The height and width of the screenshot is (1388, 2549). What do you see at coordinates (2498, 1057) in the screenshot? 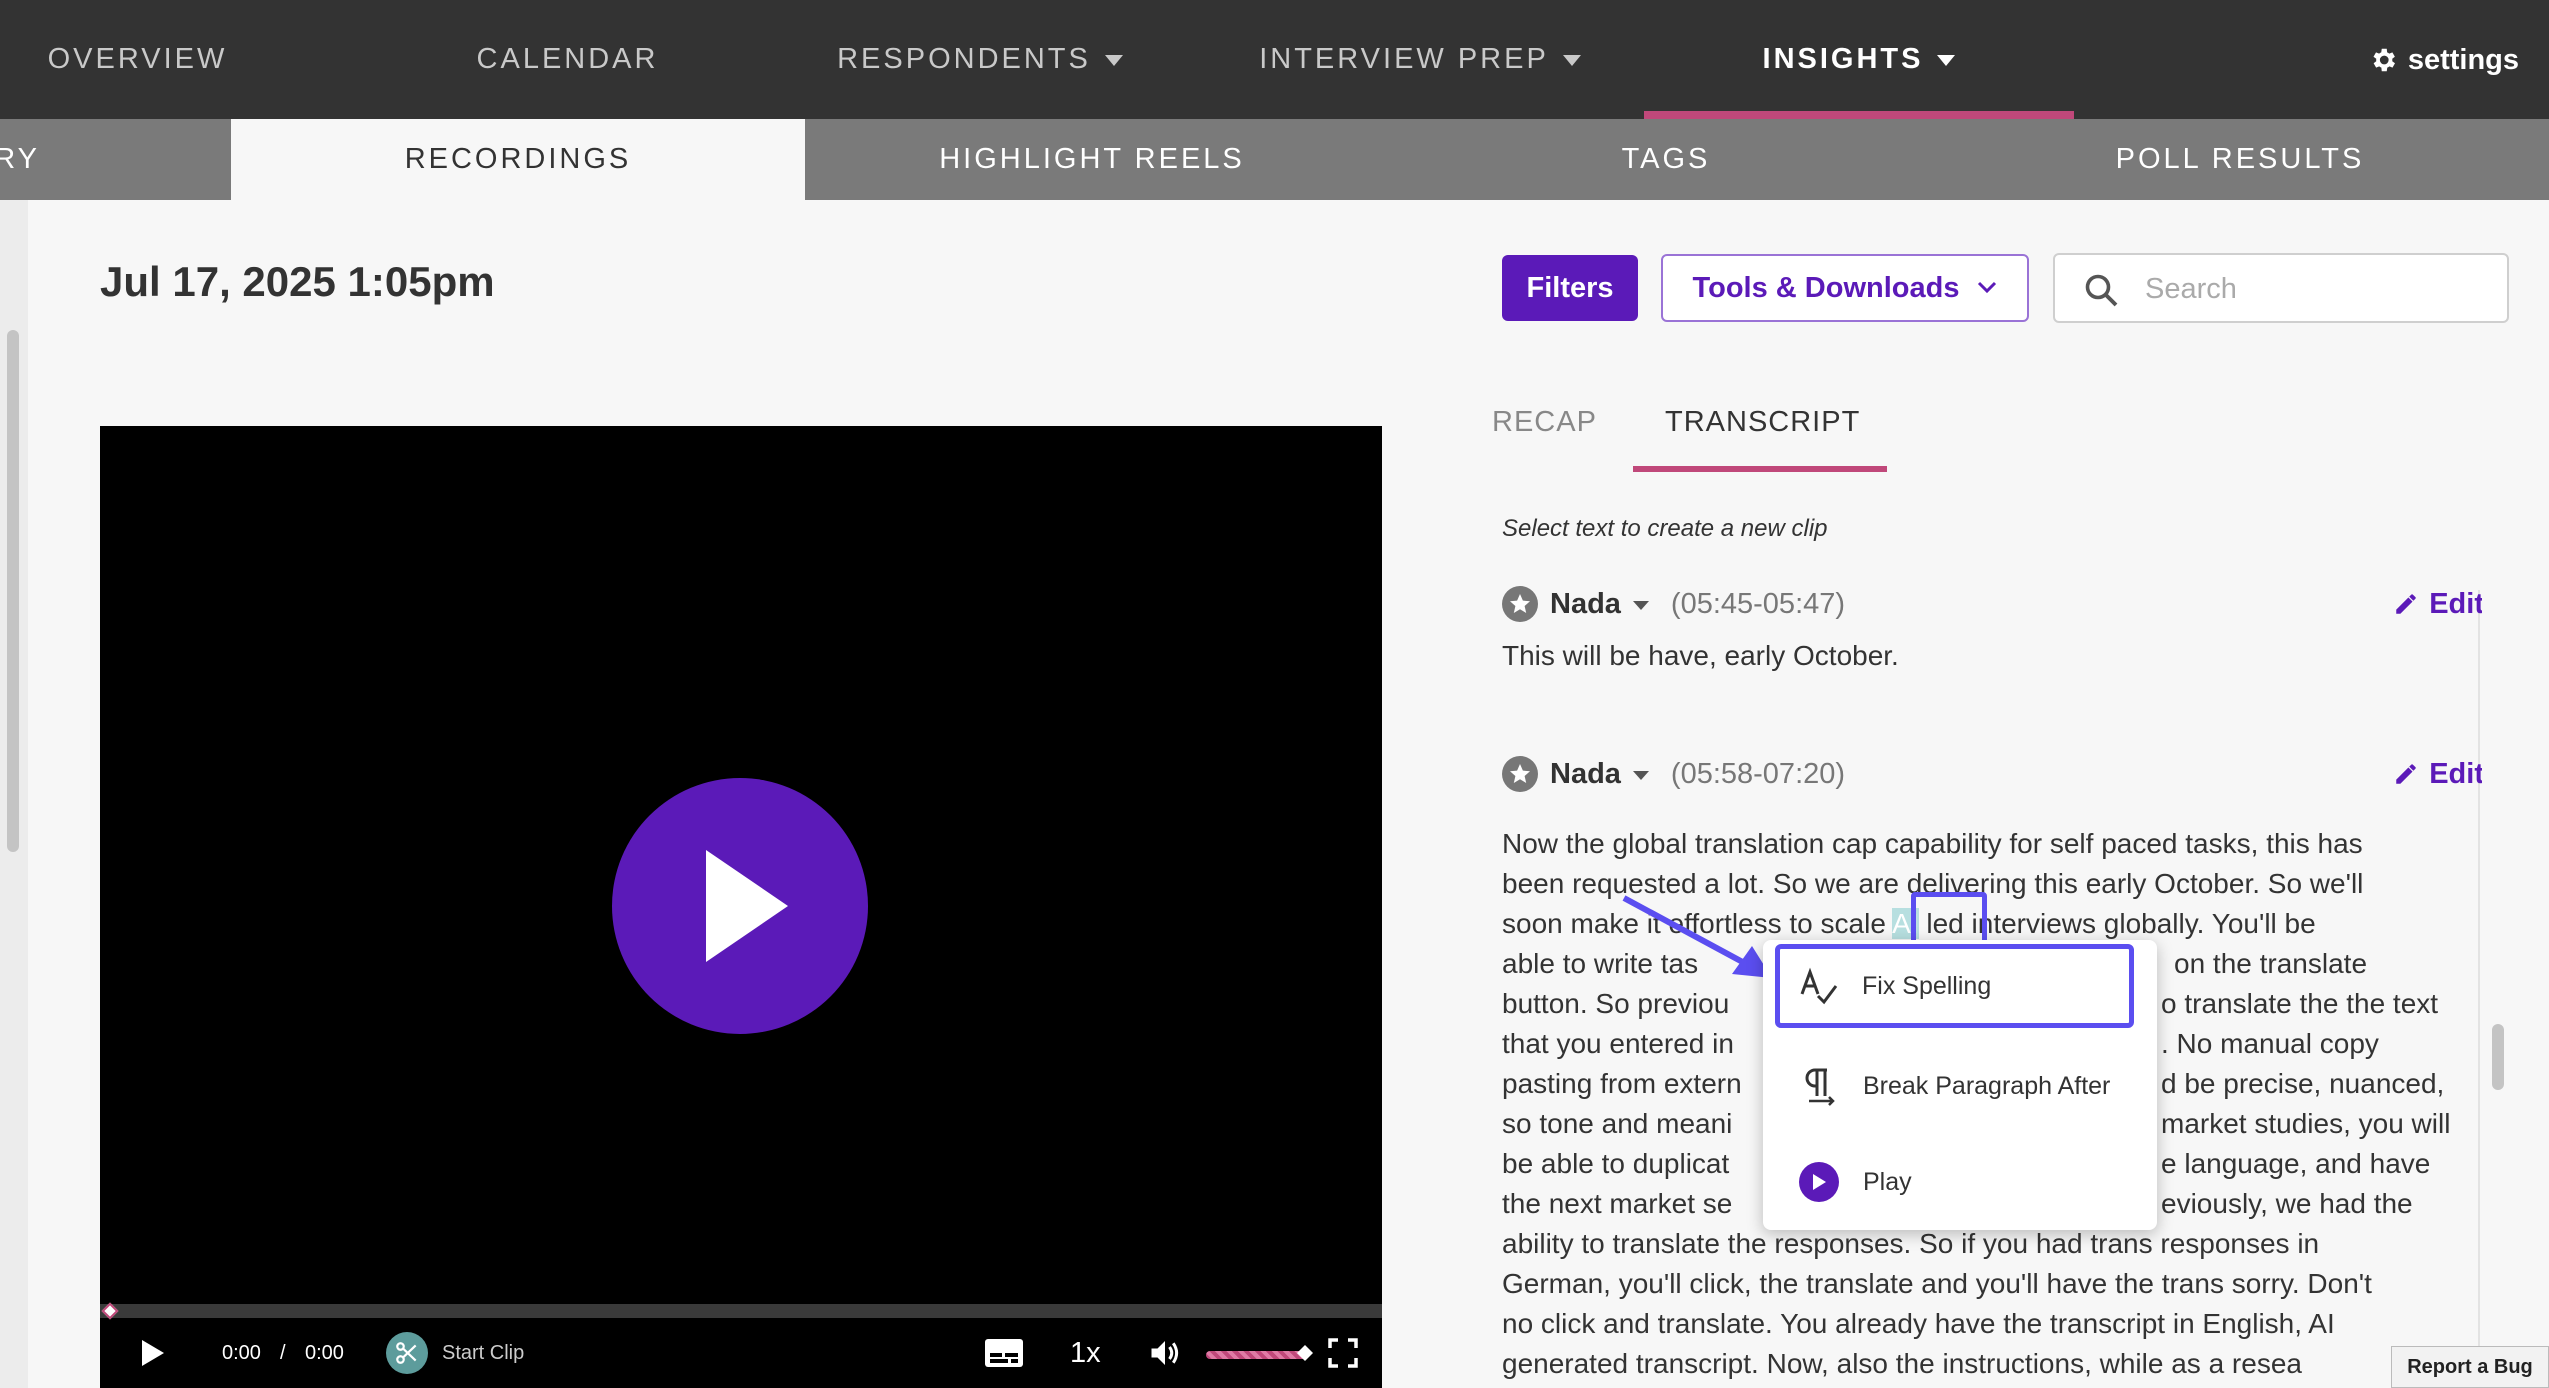
I see `transcript-scroll-thumb` at bounding box center [2498, 1057].